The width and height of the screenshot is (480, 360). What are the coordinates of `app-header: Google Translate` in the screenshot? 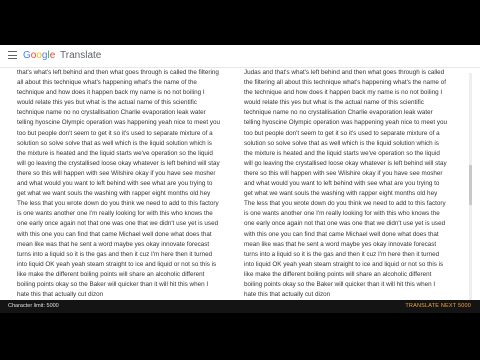 It's located at (240, 56).